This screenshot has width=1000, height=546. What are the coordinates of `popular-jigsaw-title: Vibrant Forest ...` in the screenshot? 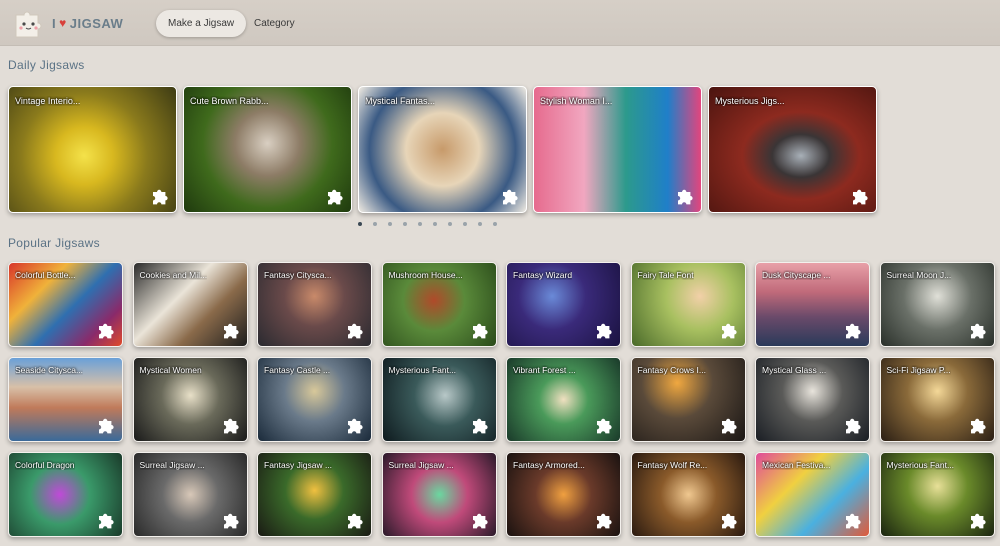 It's located at (544, 370).